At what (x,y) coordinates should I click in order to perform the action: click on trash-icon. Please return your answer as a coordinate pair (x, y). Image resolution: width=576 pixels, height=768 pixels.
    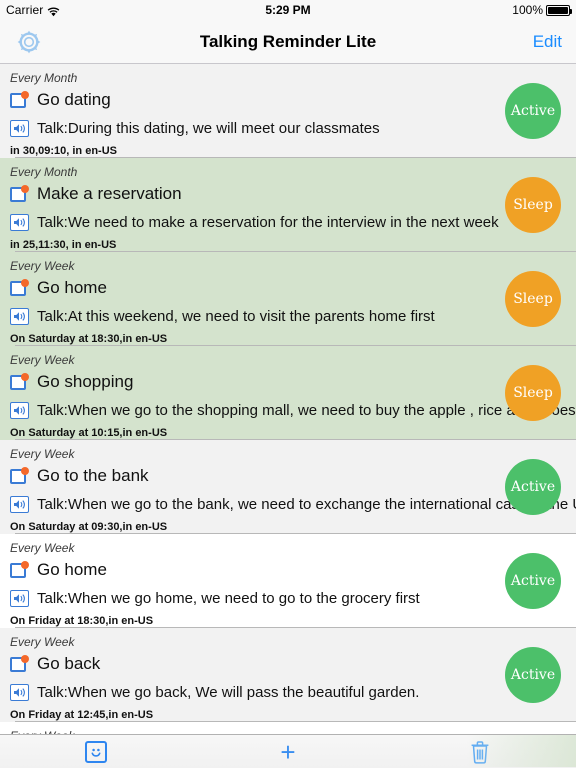
    Looking at the image, I should click on (480, 752).